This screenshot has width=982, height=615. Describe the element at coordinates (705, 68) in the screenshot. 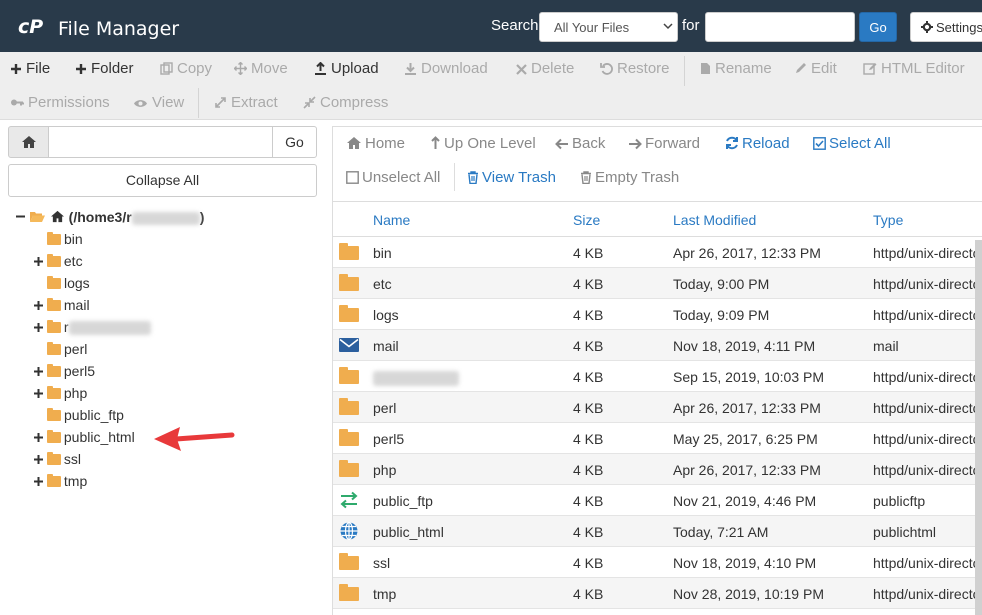

I see `file-icon` at that location.